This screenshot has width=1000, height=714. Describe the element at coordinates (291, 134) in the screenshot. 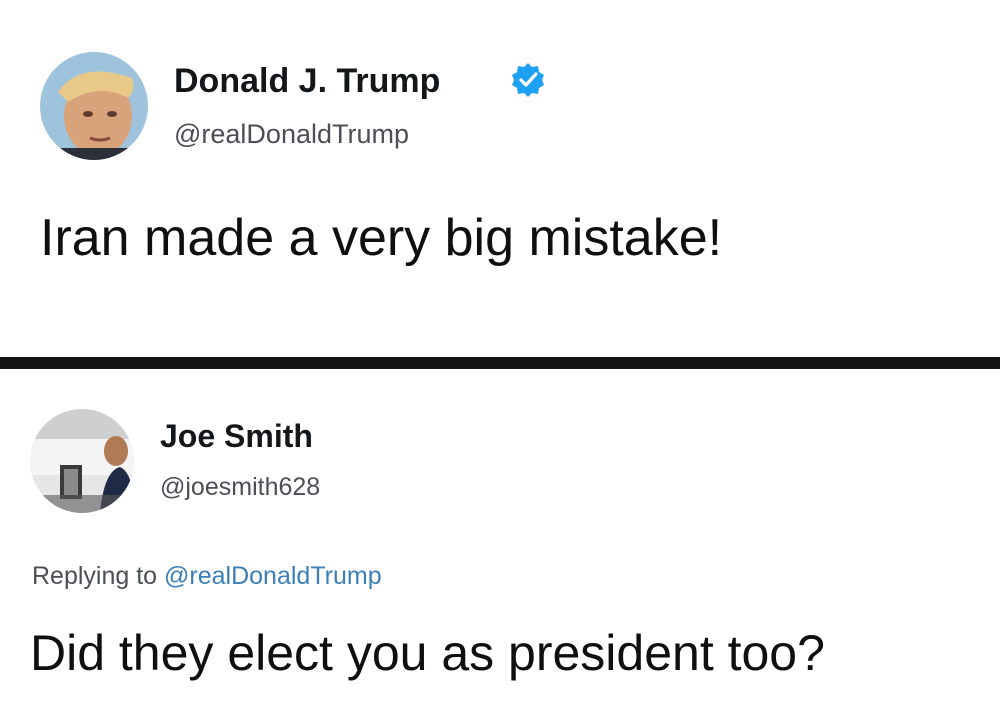

I see `username-handle: @realDonaldTrump` at that location.